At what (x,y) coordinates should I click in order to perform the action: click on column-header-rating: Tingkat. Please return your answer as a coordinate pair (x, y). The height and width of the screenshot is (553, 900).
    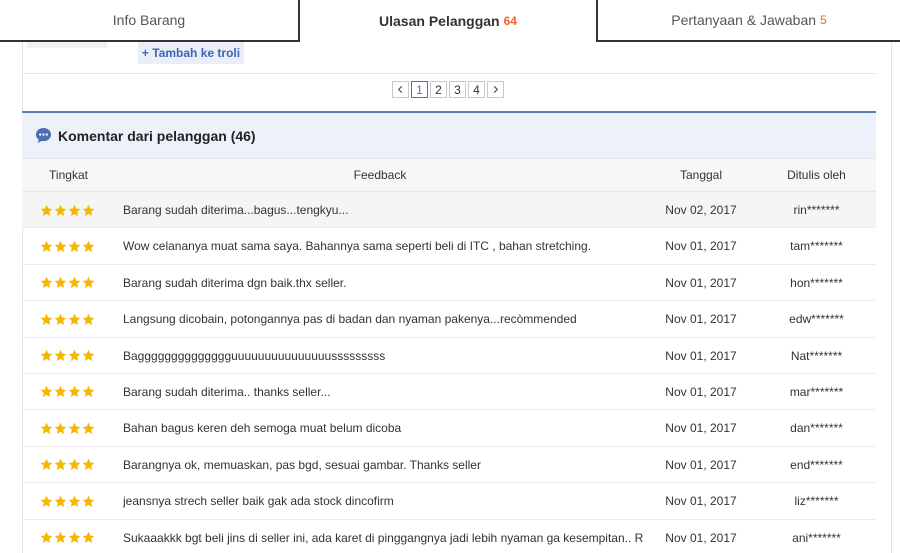
    Looking at the image, I should click on (68, 175).